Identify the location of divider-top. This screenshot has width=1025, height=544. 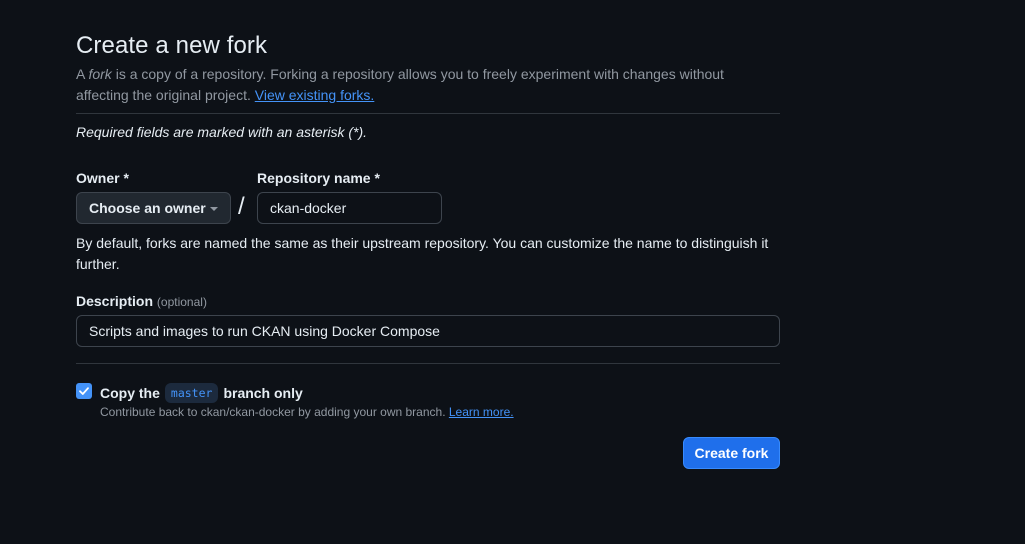
(428, 113).